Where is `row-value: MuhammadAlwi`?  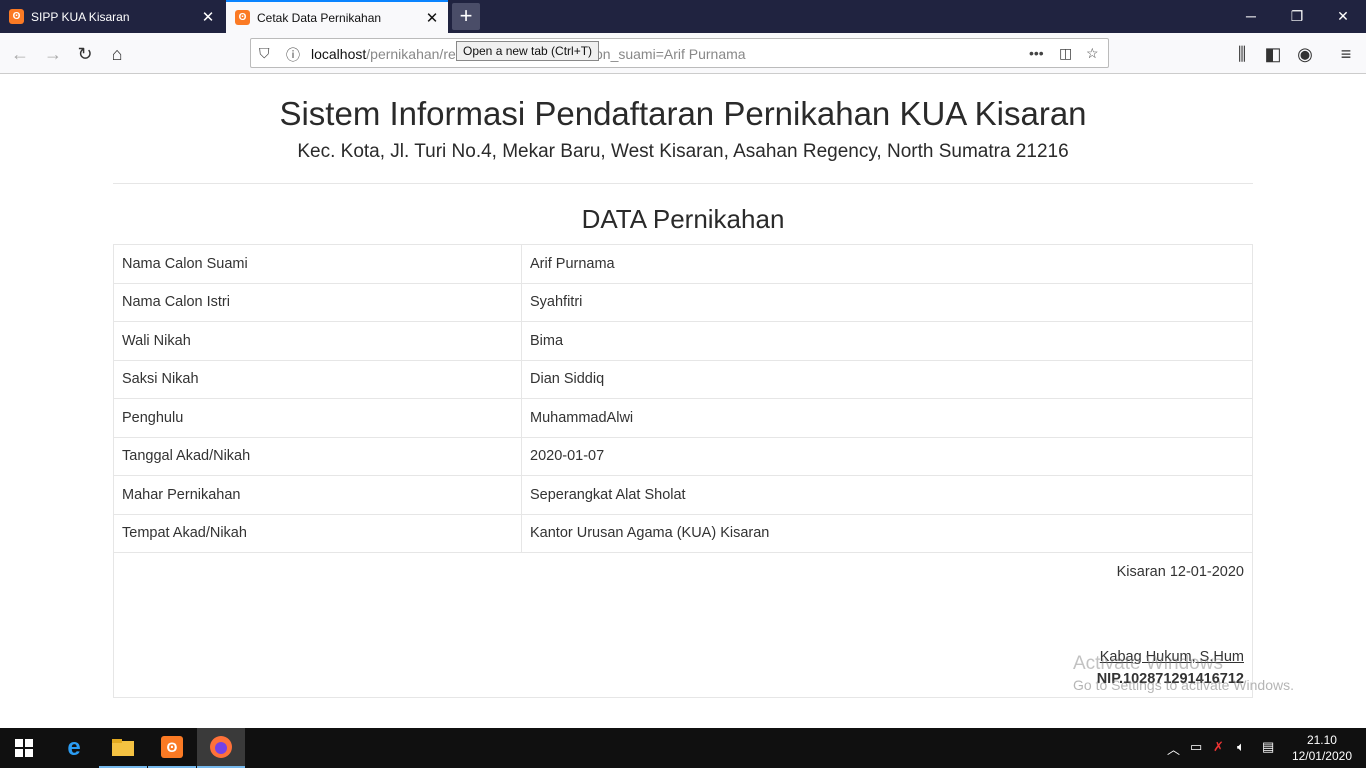 row-value: MuhammadAlwi is located at coordinates (887, 418).